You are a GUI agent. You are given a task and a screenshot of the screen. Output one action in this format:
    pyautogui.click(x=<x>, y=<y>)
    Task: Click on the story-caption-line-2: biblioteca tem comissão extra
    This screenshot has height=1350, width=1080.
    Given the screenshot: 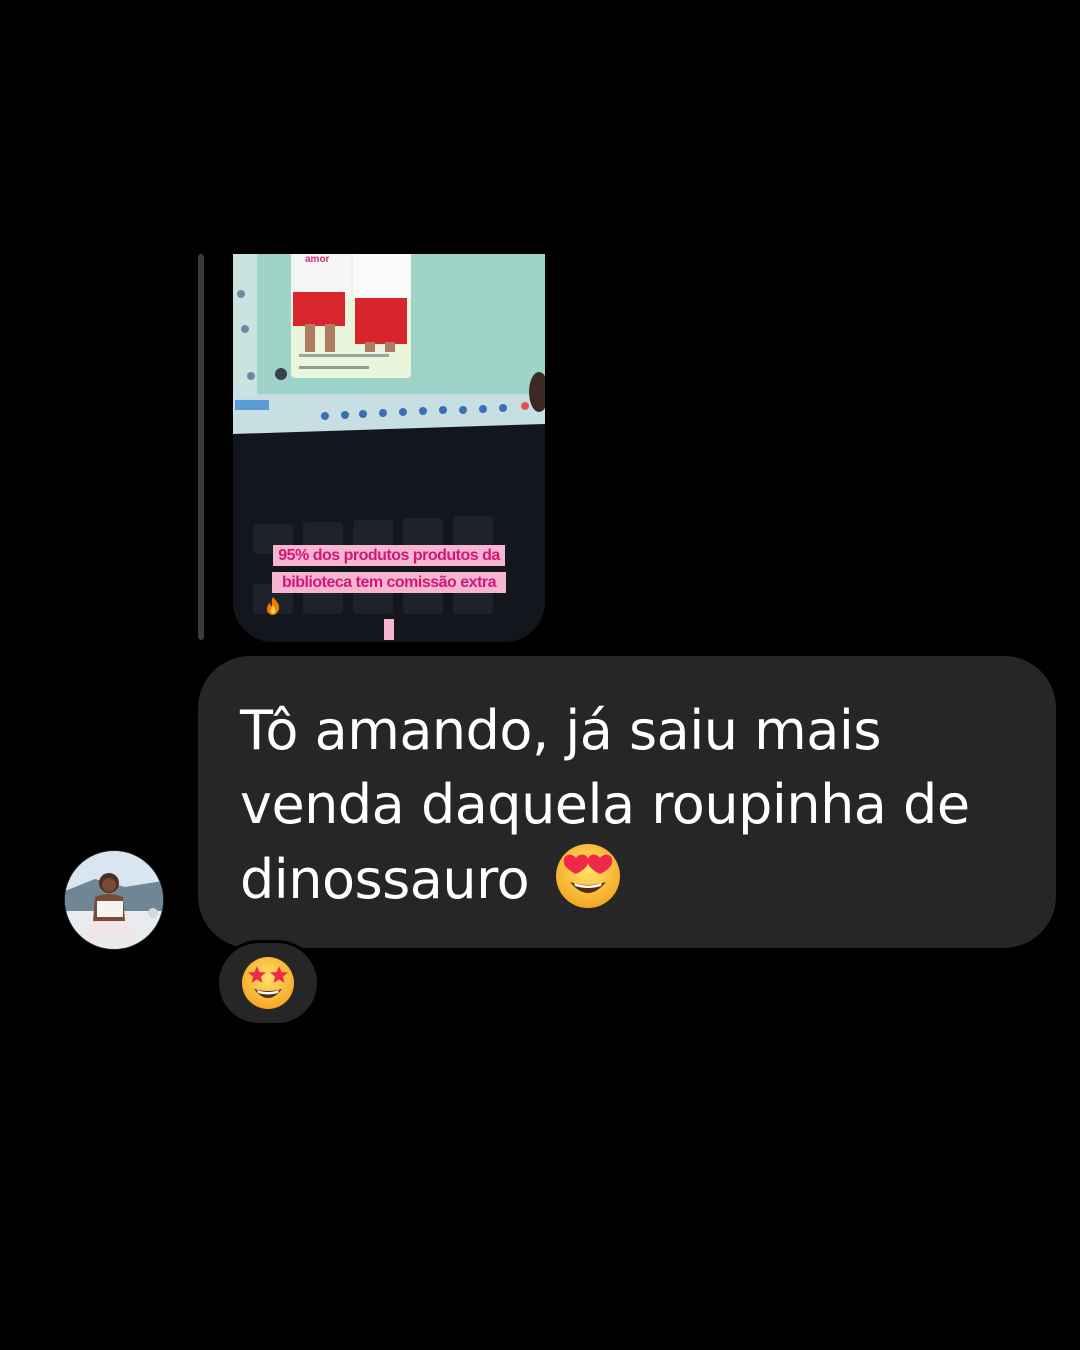 What is the action you would take?
    pyautogui.click(x=389, y=582)
    